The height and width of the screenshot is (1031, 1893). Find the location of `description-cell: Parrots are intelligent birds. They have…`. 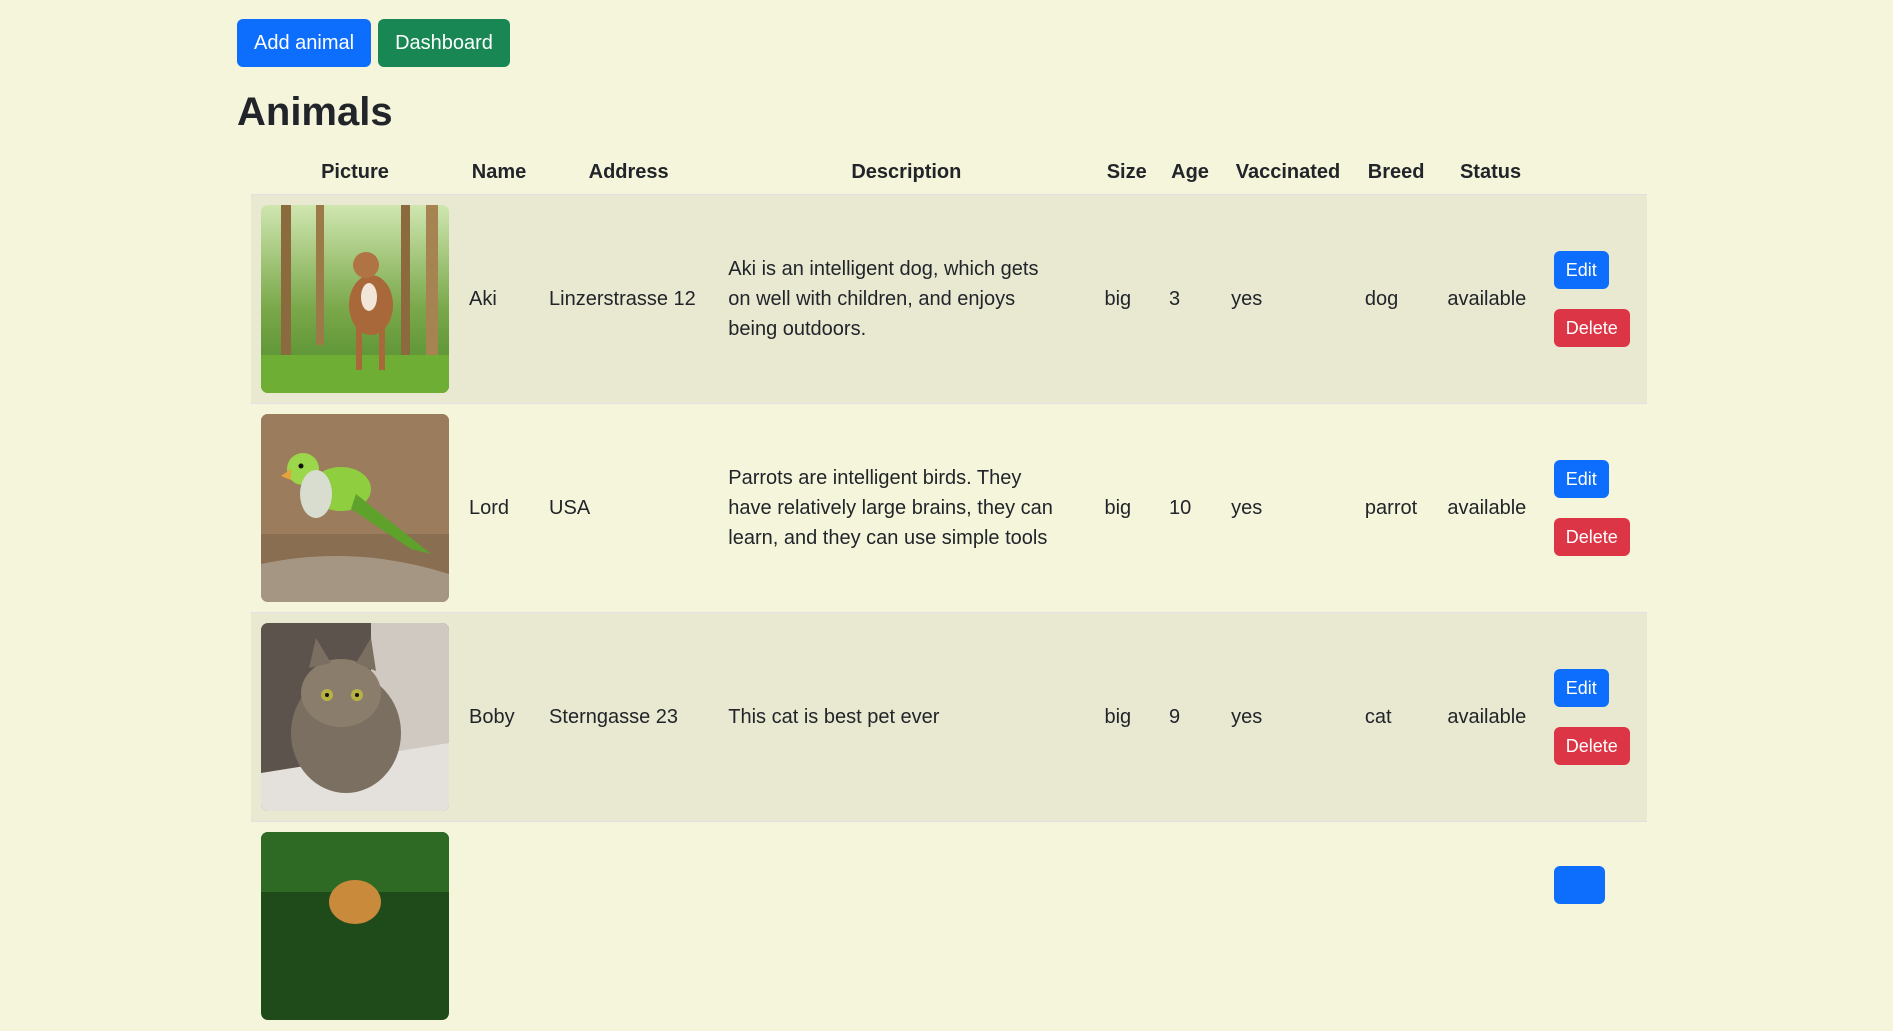

description-cell: Parrots are intelligent birds. They have… is located at coordinates (906, 508).